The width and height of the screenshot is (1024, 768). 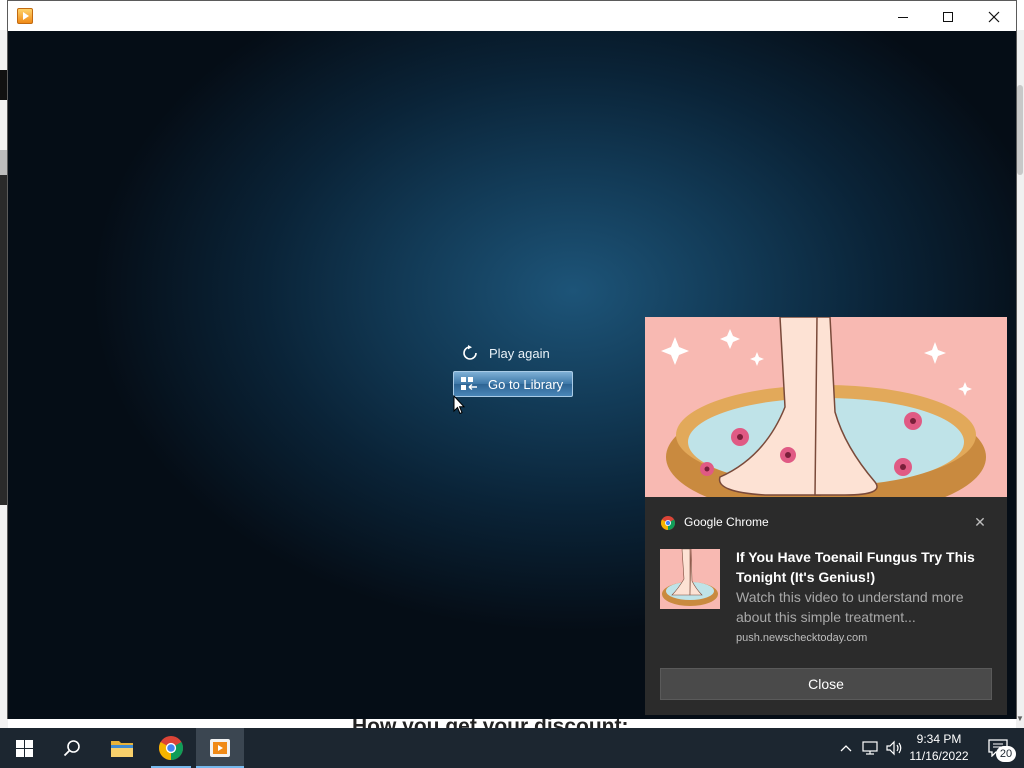 I want to click on network-icon, so click(x=870, y=748).